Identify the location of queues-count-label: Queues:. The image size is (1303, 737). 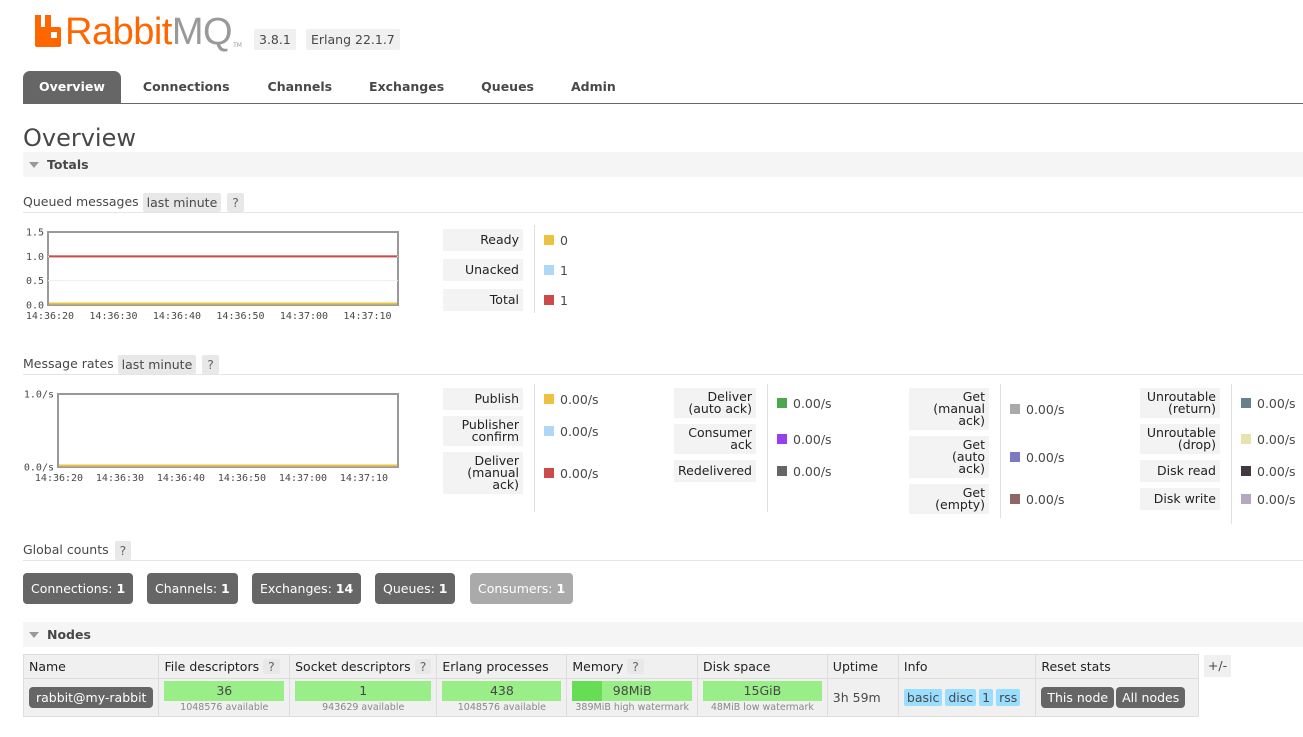
(409, 588).